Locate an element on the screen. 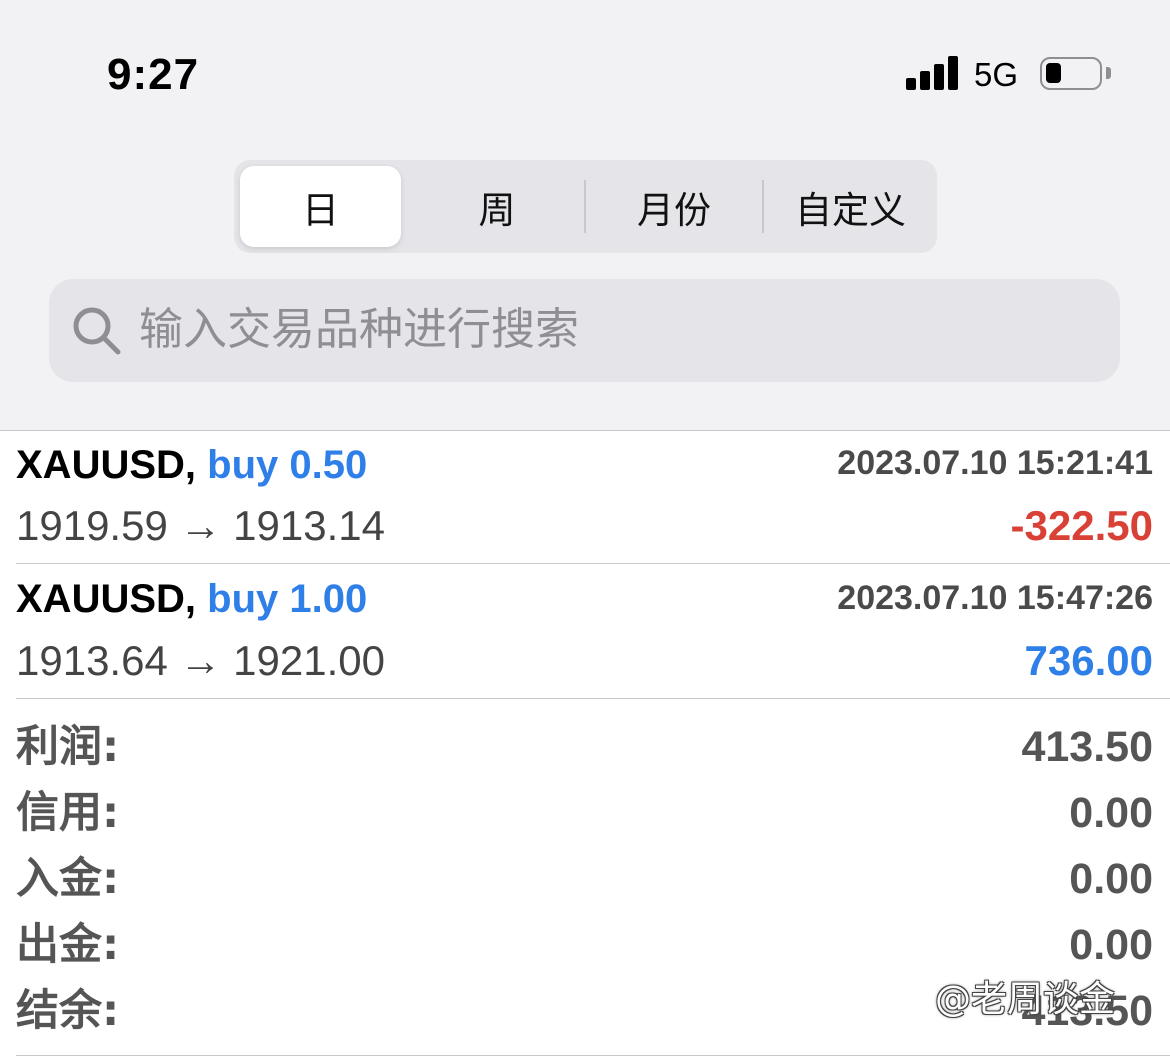 The image size is (1170, 1061). battery-icon is located at coordinates (1071, 73).